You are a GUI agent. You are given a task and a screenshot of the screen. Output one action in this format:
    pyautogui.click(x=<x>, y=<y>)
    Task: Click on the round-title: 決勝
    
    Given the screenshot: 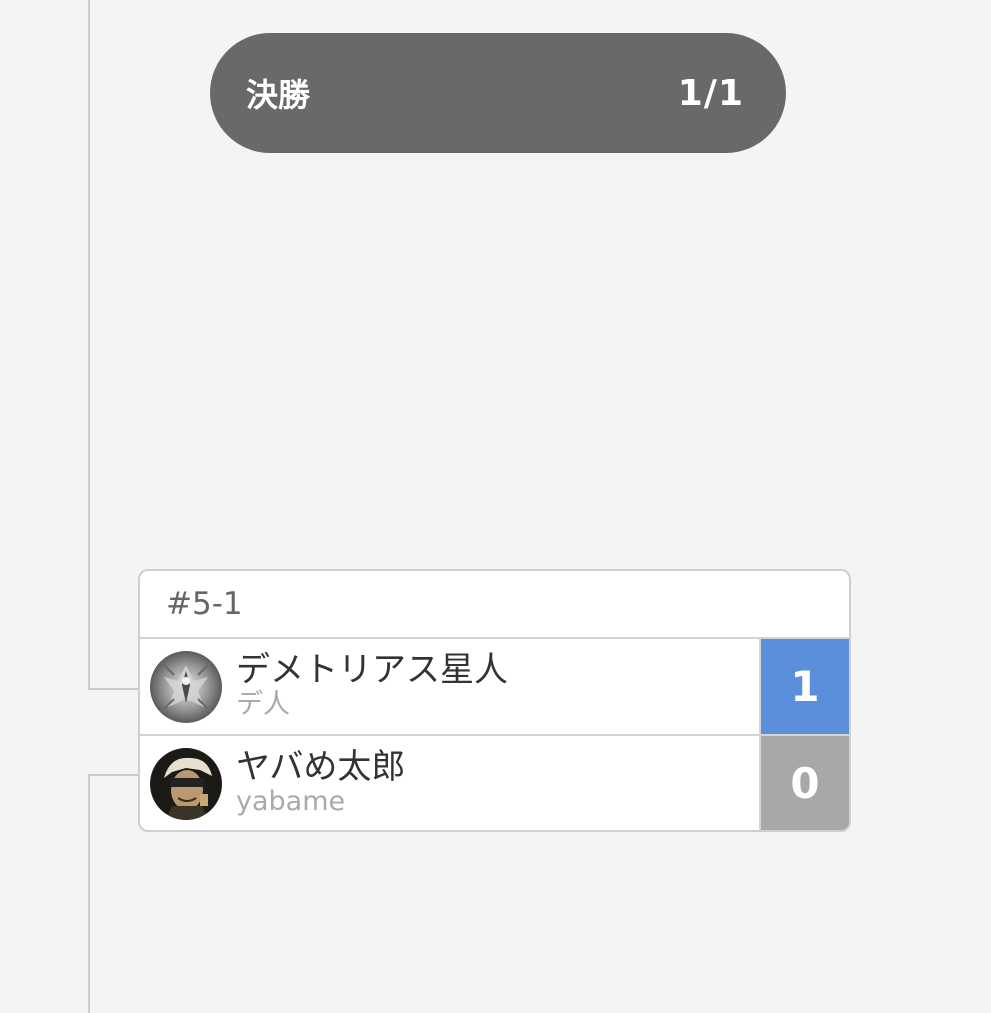 What is the action you would take?
    pyautogui.click(x=278, y=95)
    